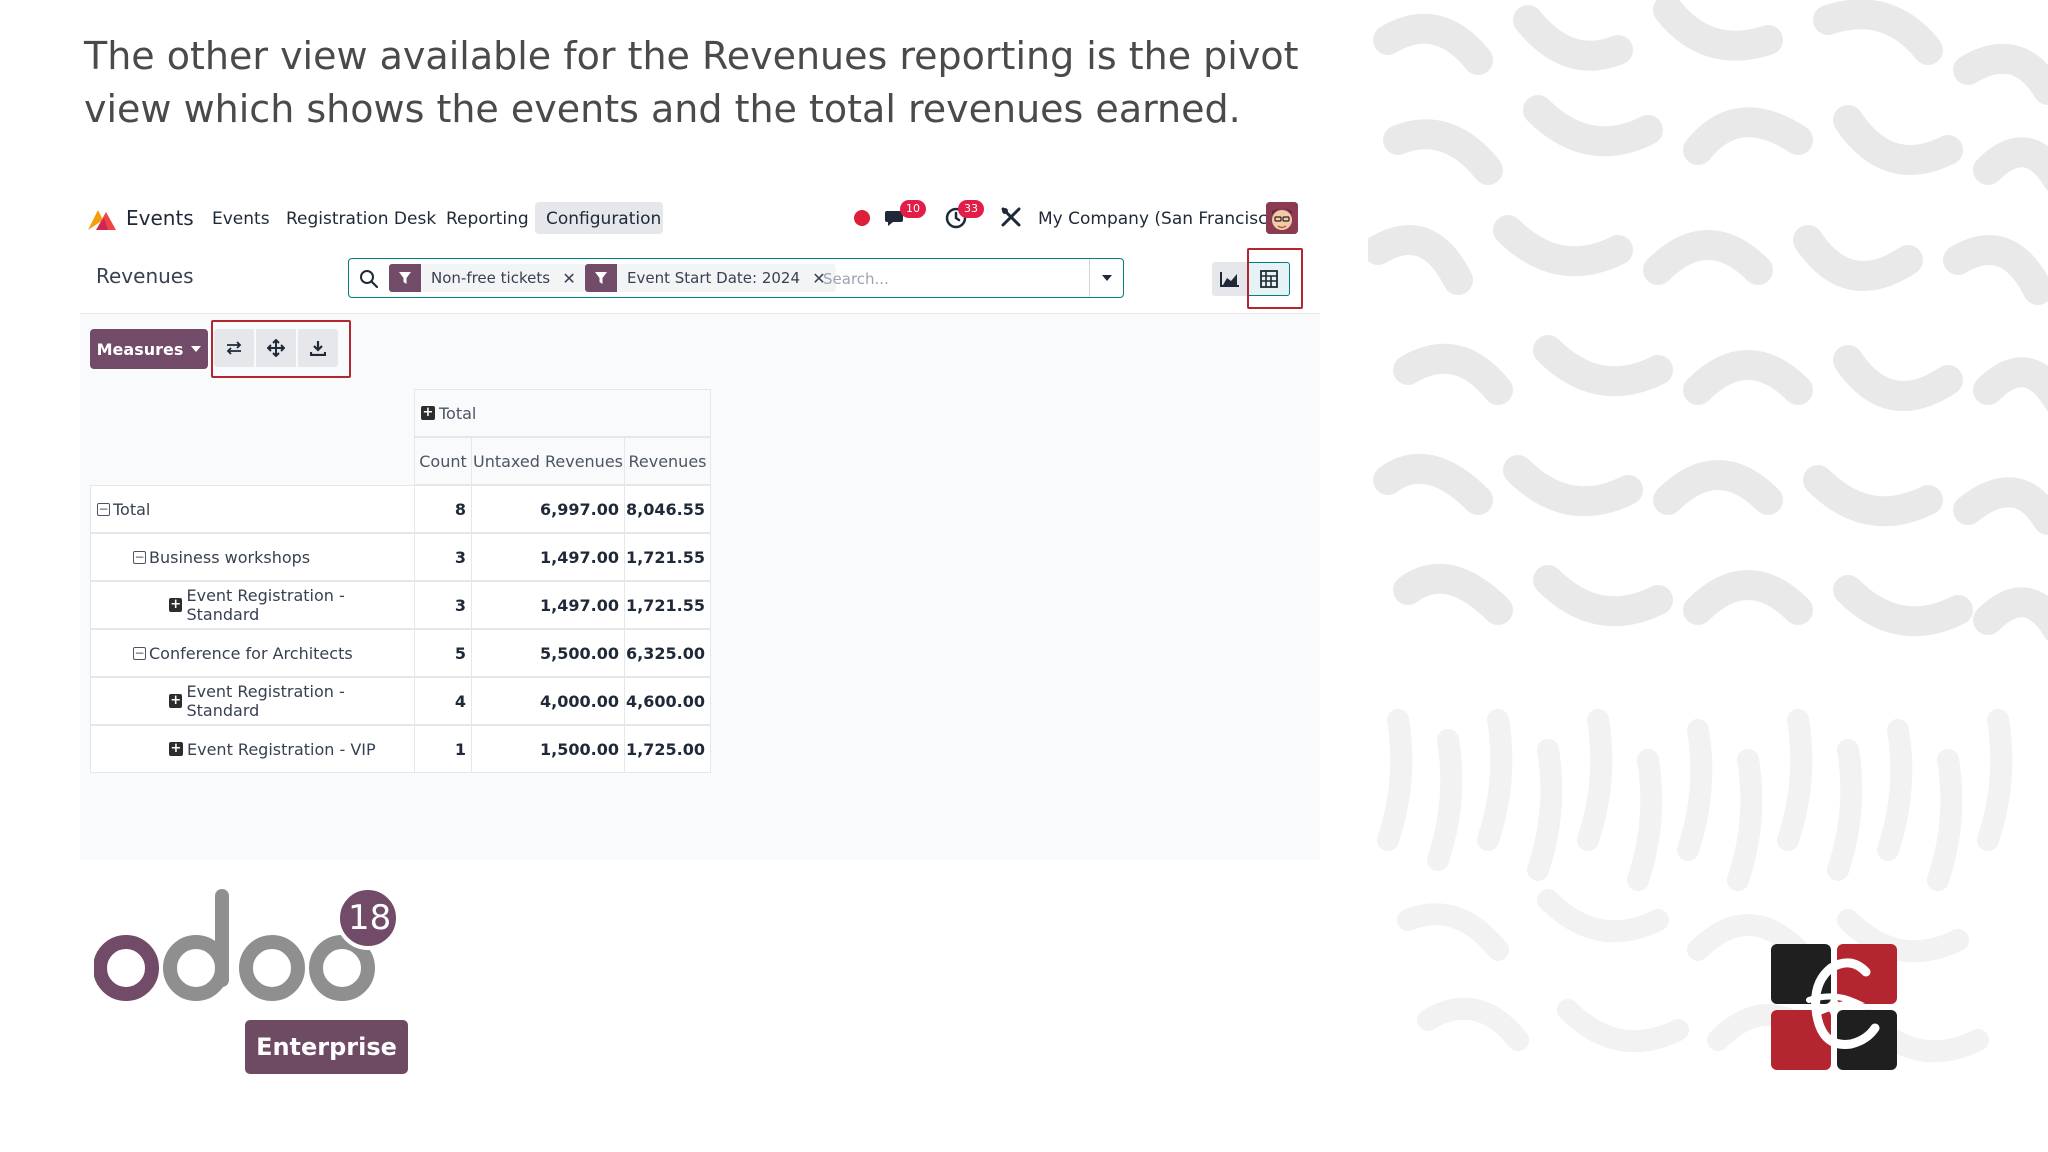  What do you see at coordinates (458, 413) in the screenshot?
I see `col-header-label: Total` at bounding box center [458, 413].